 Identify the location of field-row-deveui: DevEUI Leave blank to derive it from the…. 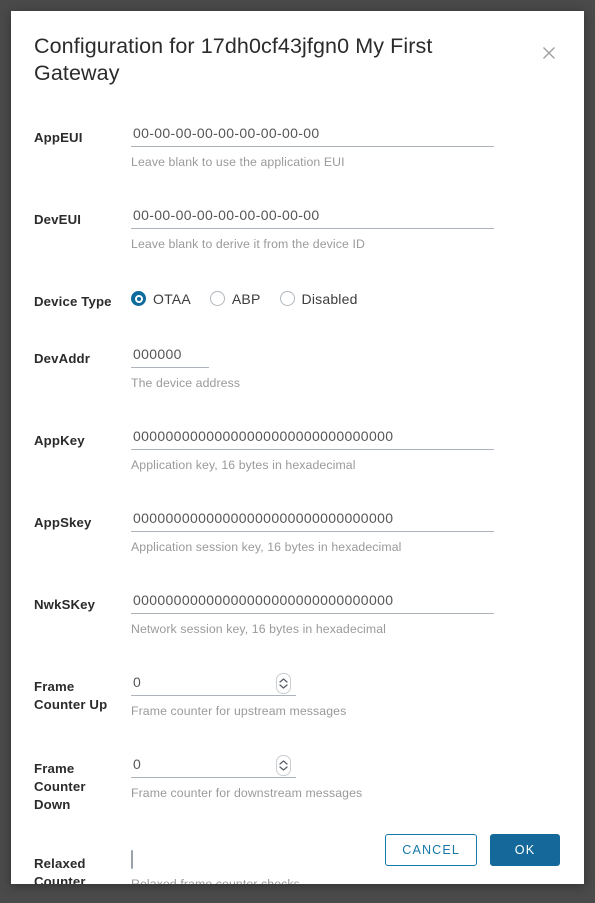
(297, 229).